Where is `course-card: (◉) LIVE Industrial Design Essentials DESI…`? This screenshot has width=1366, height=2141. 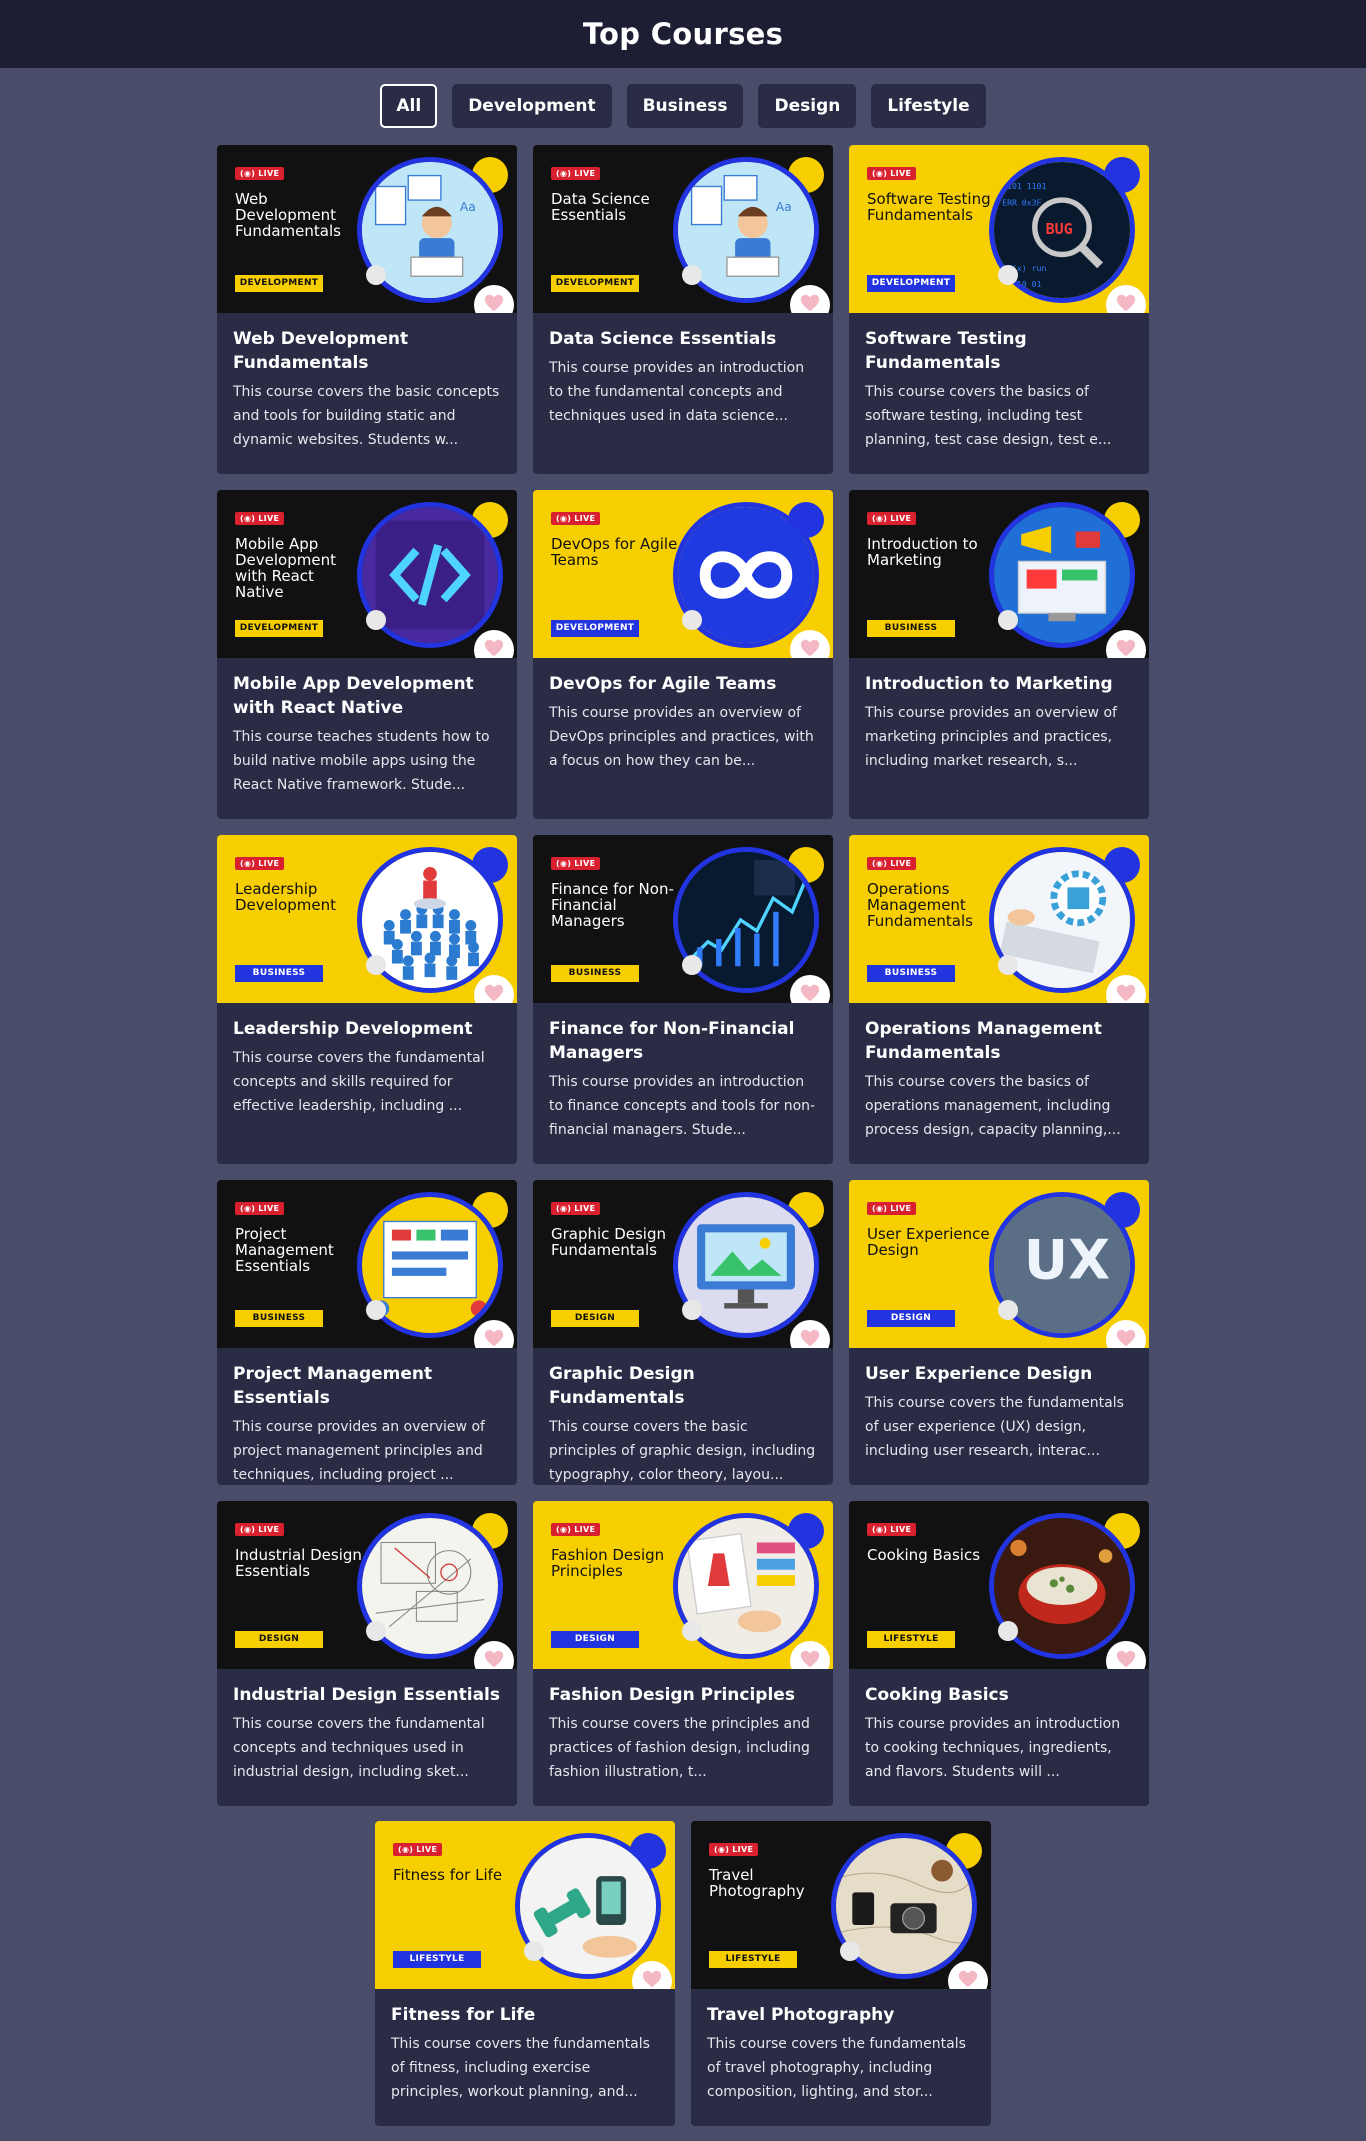 course-card: (◉) LIVE Industrial Design Essentials DESI… is located at coordinates (367, 1653).